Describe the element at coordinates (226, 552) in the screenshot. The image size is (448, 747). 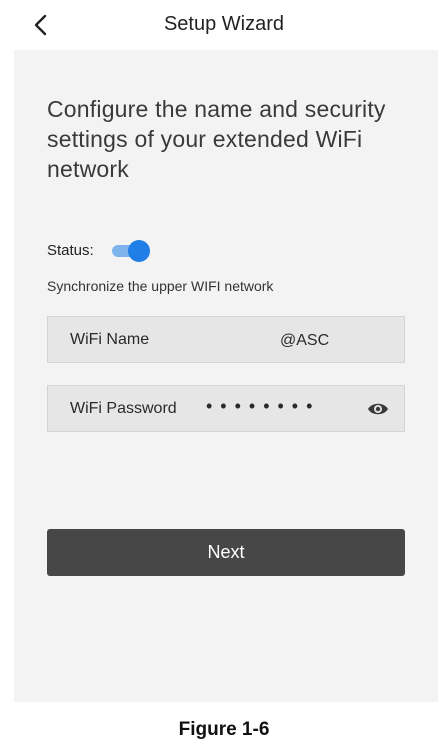
I see `next-button: Next` at that location.